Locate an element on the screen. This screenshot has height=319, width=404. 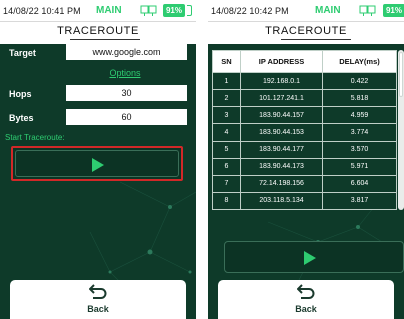
table-row: 1 192.168.0.1 0.422 is located at coordinates (304, 81).